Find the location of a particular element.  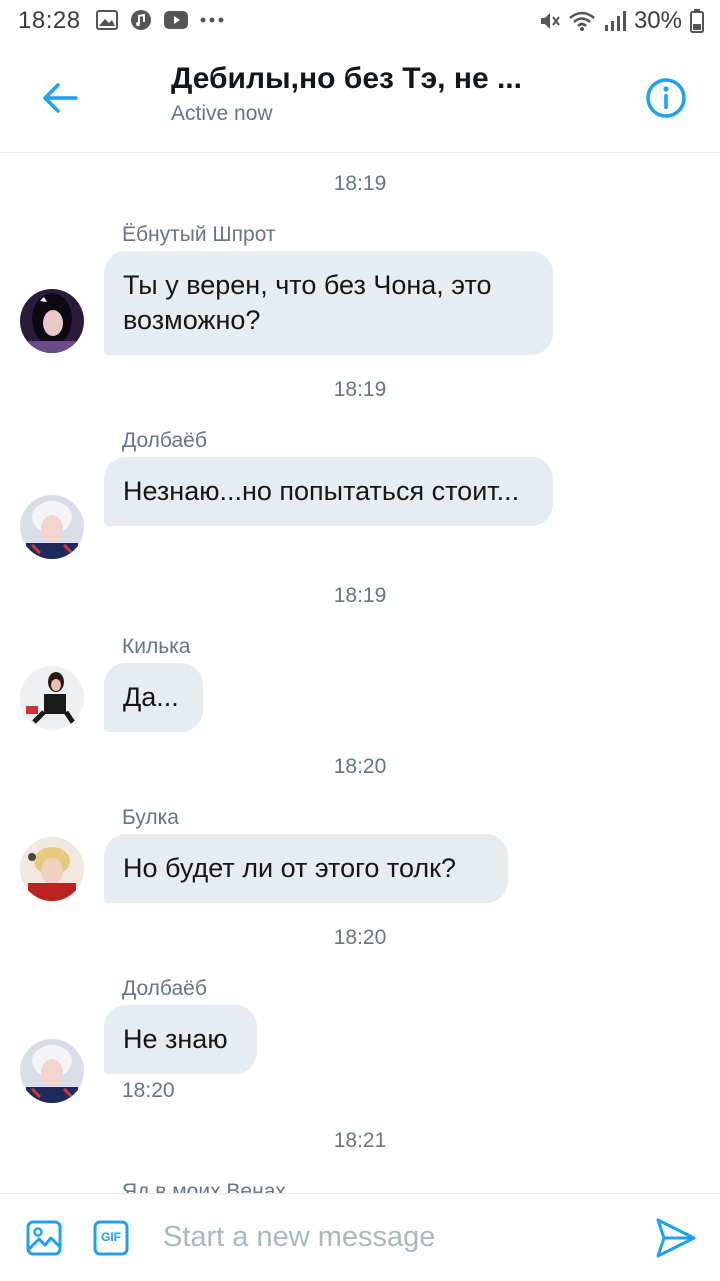

music-icon is located at coordinates (141, 20).